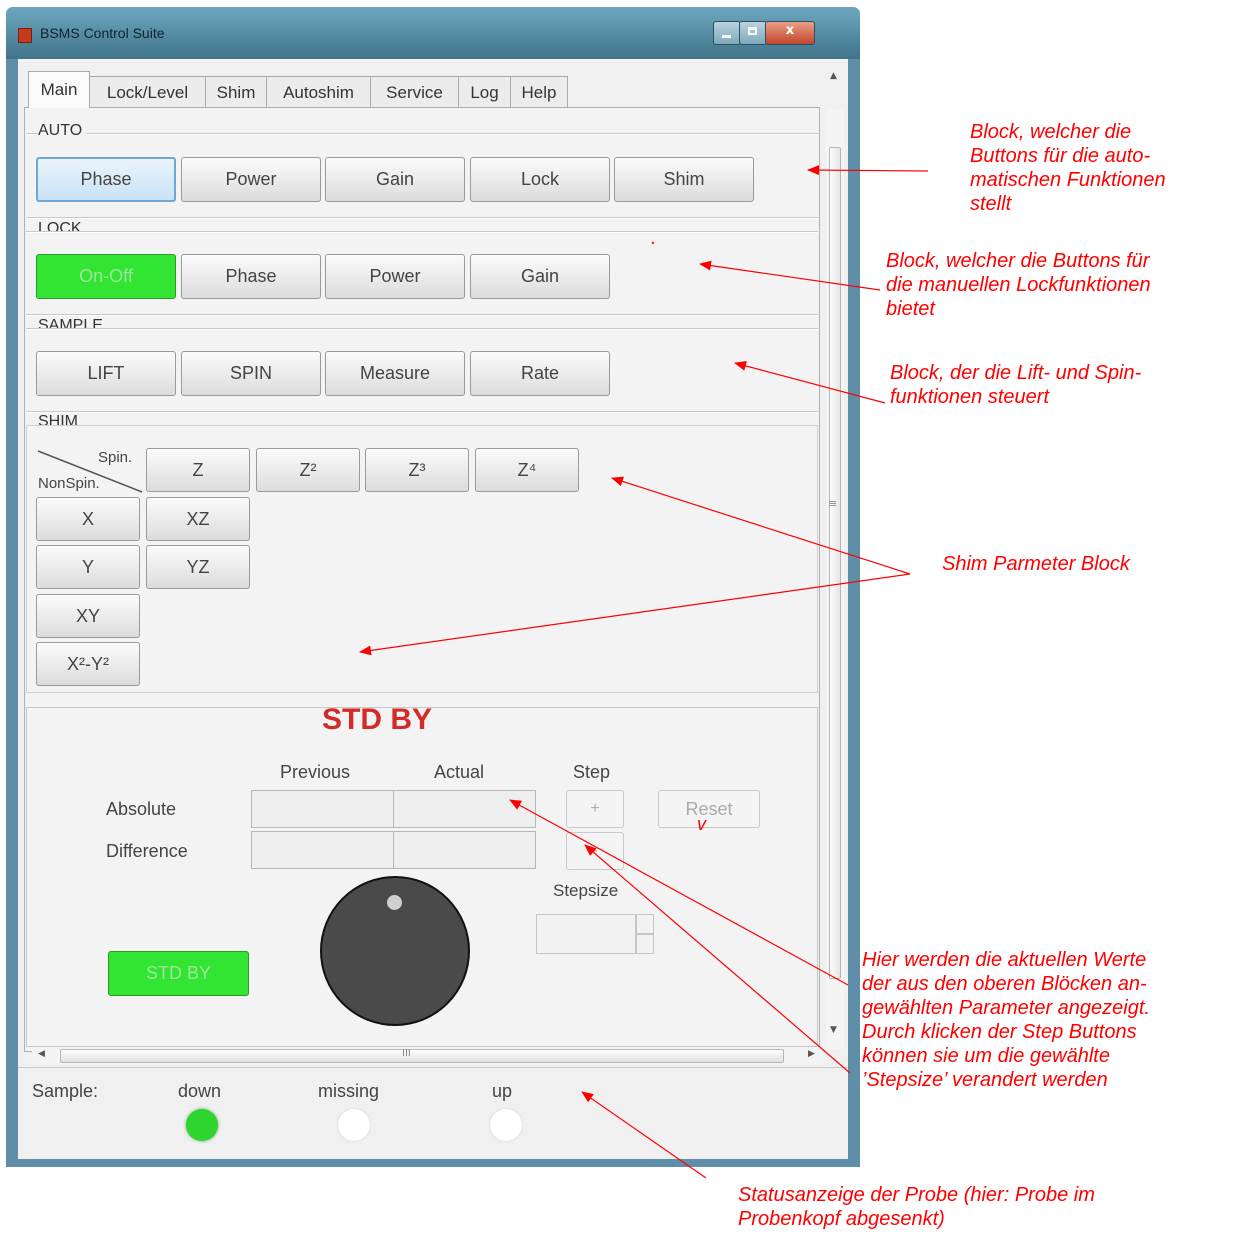  Describe the element at coordinates (147, 91) in the screenshot. I see `tab-lock-level: Lock/Level` at that location.